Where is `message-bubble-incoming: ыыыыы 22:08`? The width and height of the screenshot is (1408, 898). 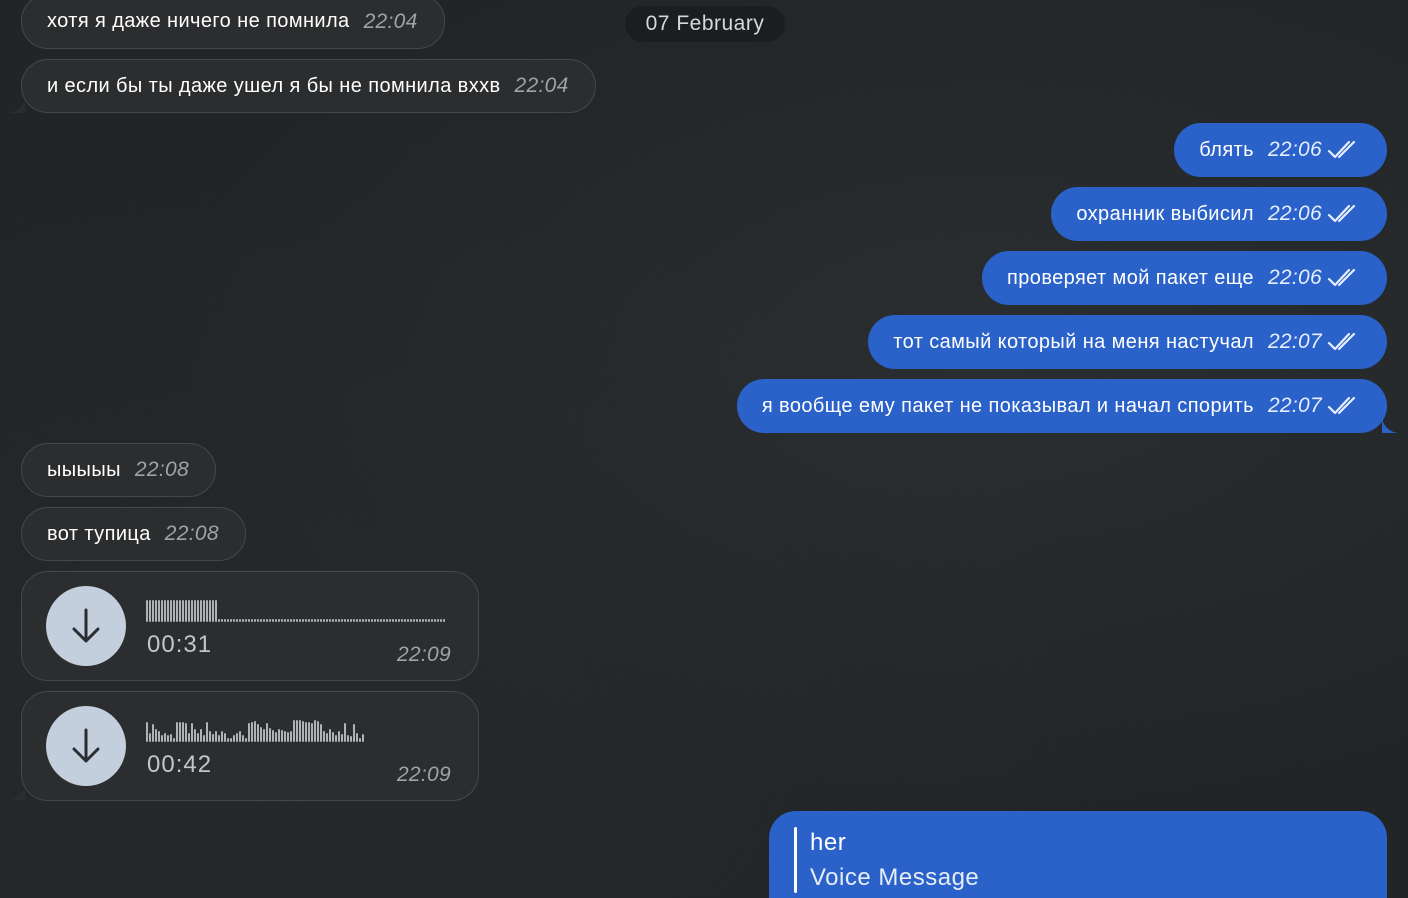
message-bubble-incoming: ыыыыы 22:08 is located at coordinates (118, 470).